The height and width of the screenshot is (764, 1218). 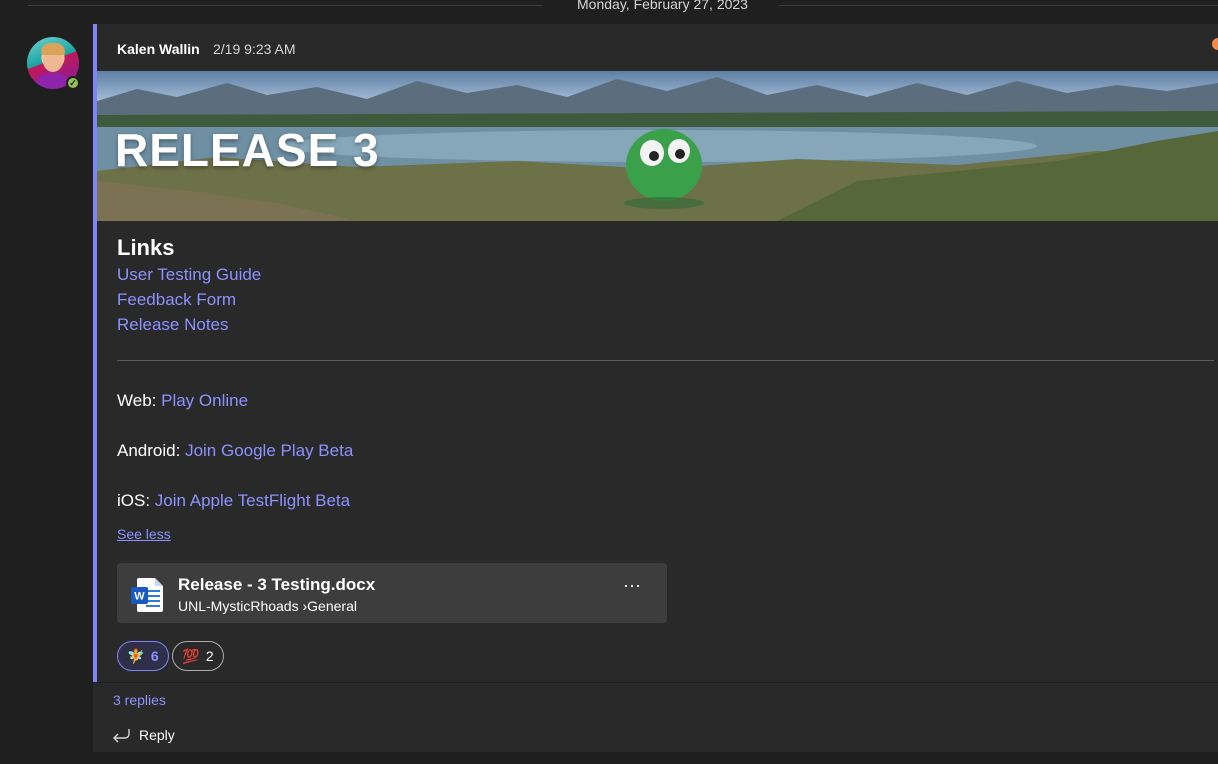 What do you see at coordinates (157, 735) in the screenshot?
I see `reply-label: Reply` at bounding box center [157, 735].